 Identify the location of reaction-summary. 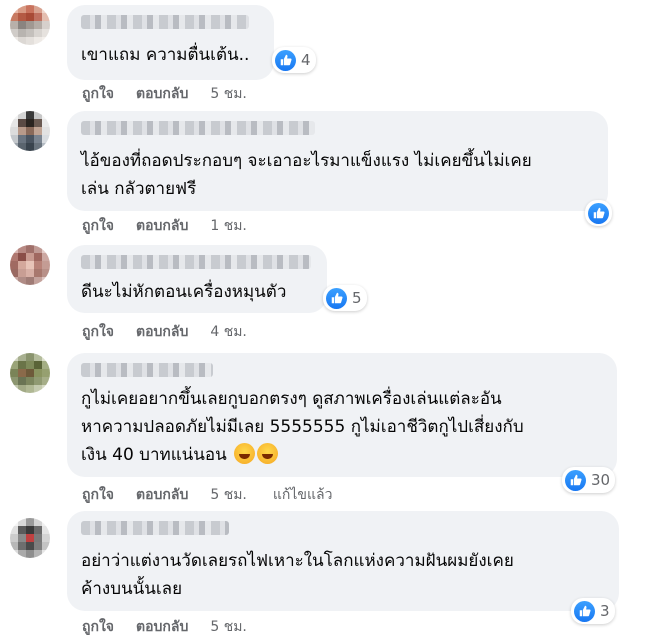
(598, 213).